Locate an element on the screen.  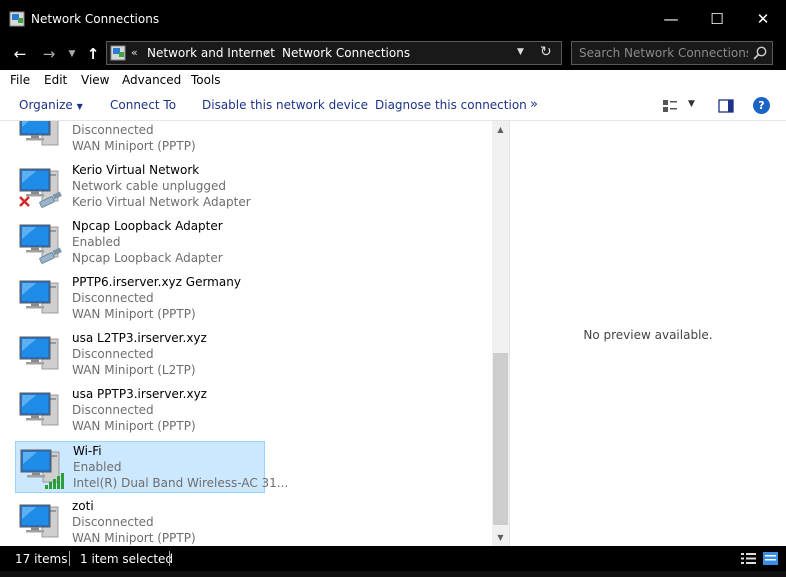
breadcrumb-network-and-internet: Network and Internet is located at coordinates (211, 53).